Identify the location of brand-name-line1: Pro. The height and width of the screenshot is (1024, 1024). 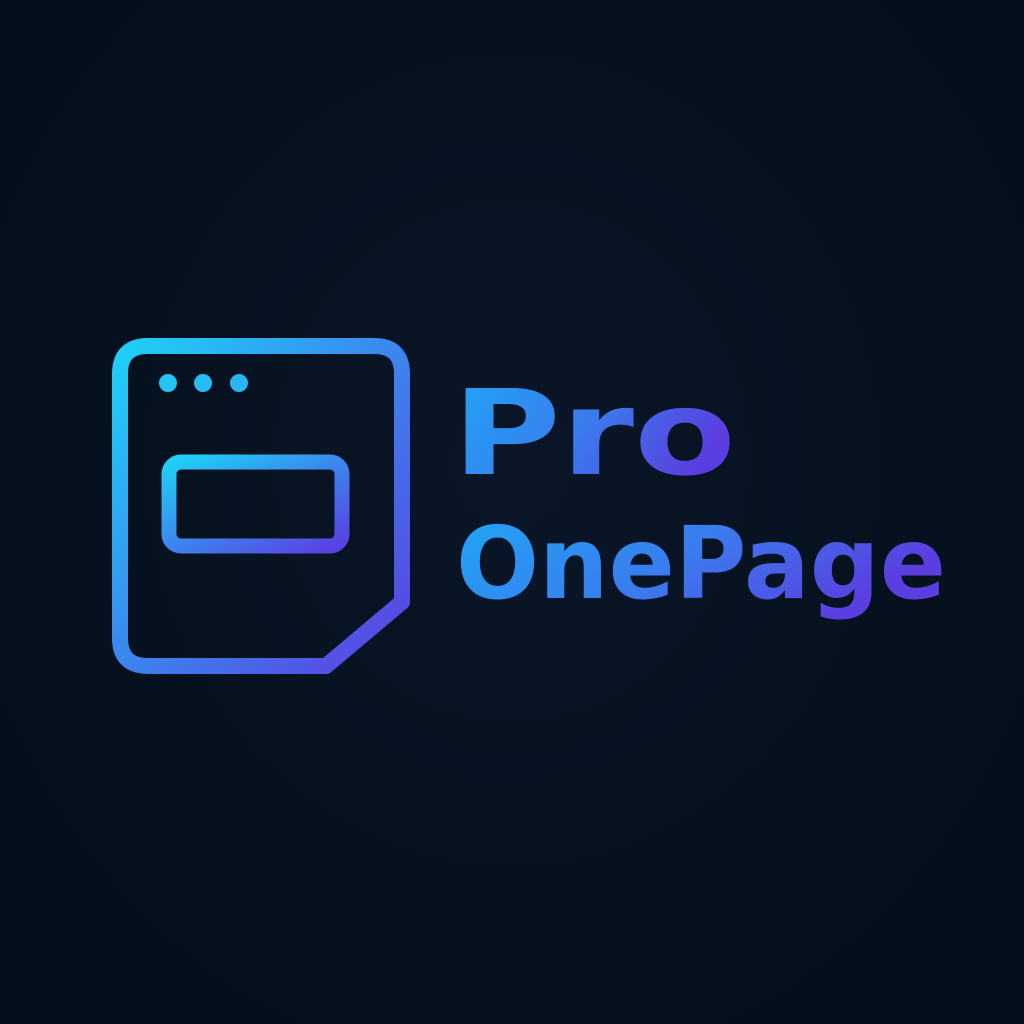
(594, 433).